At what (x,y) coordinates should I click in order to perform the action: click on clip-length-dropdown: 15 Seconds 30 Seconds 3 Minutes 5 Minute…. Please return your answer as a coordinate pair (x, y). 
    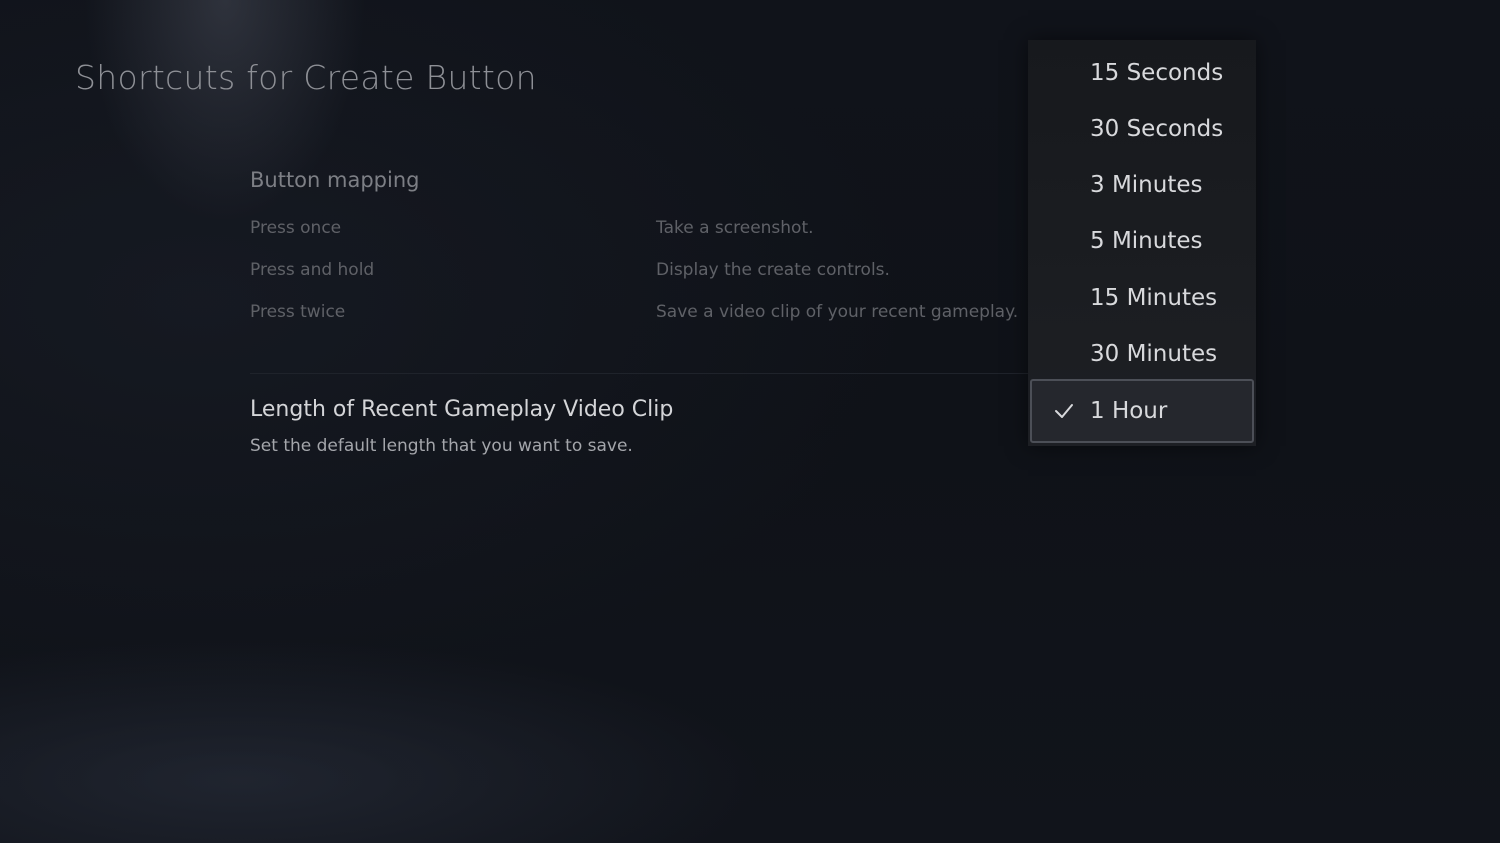
    Looking at the image, I should click on (1142, 243).